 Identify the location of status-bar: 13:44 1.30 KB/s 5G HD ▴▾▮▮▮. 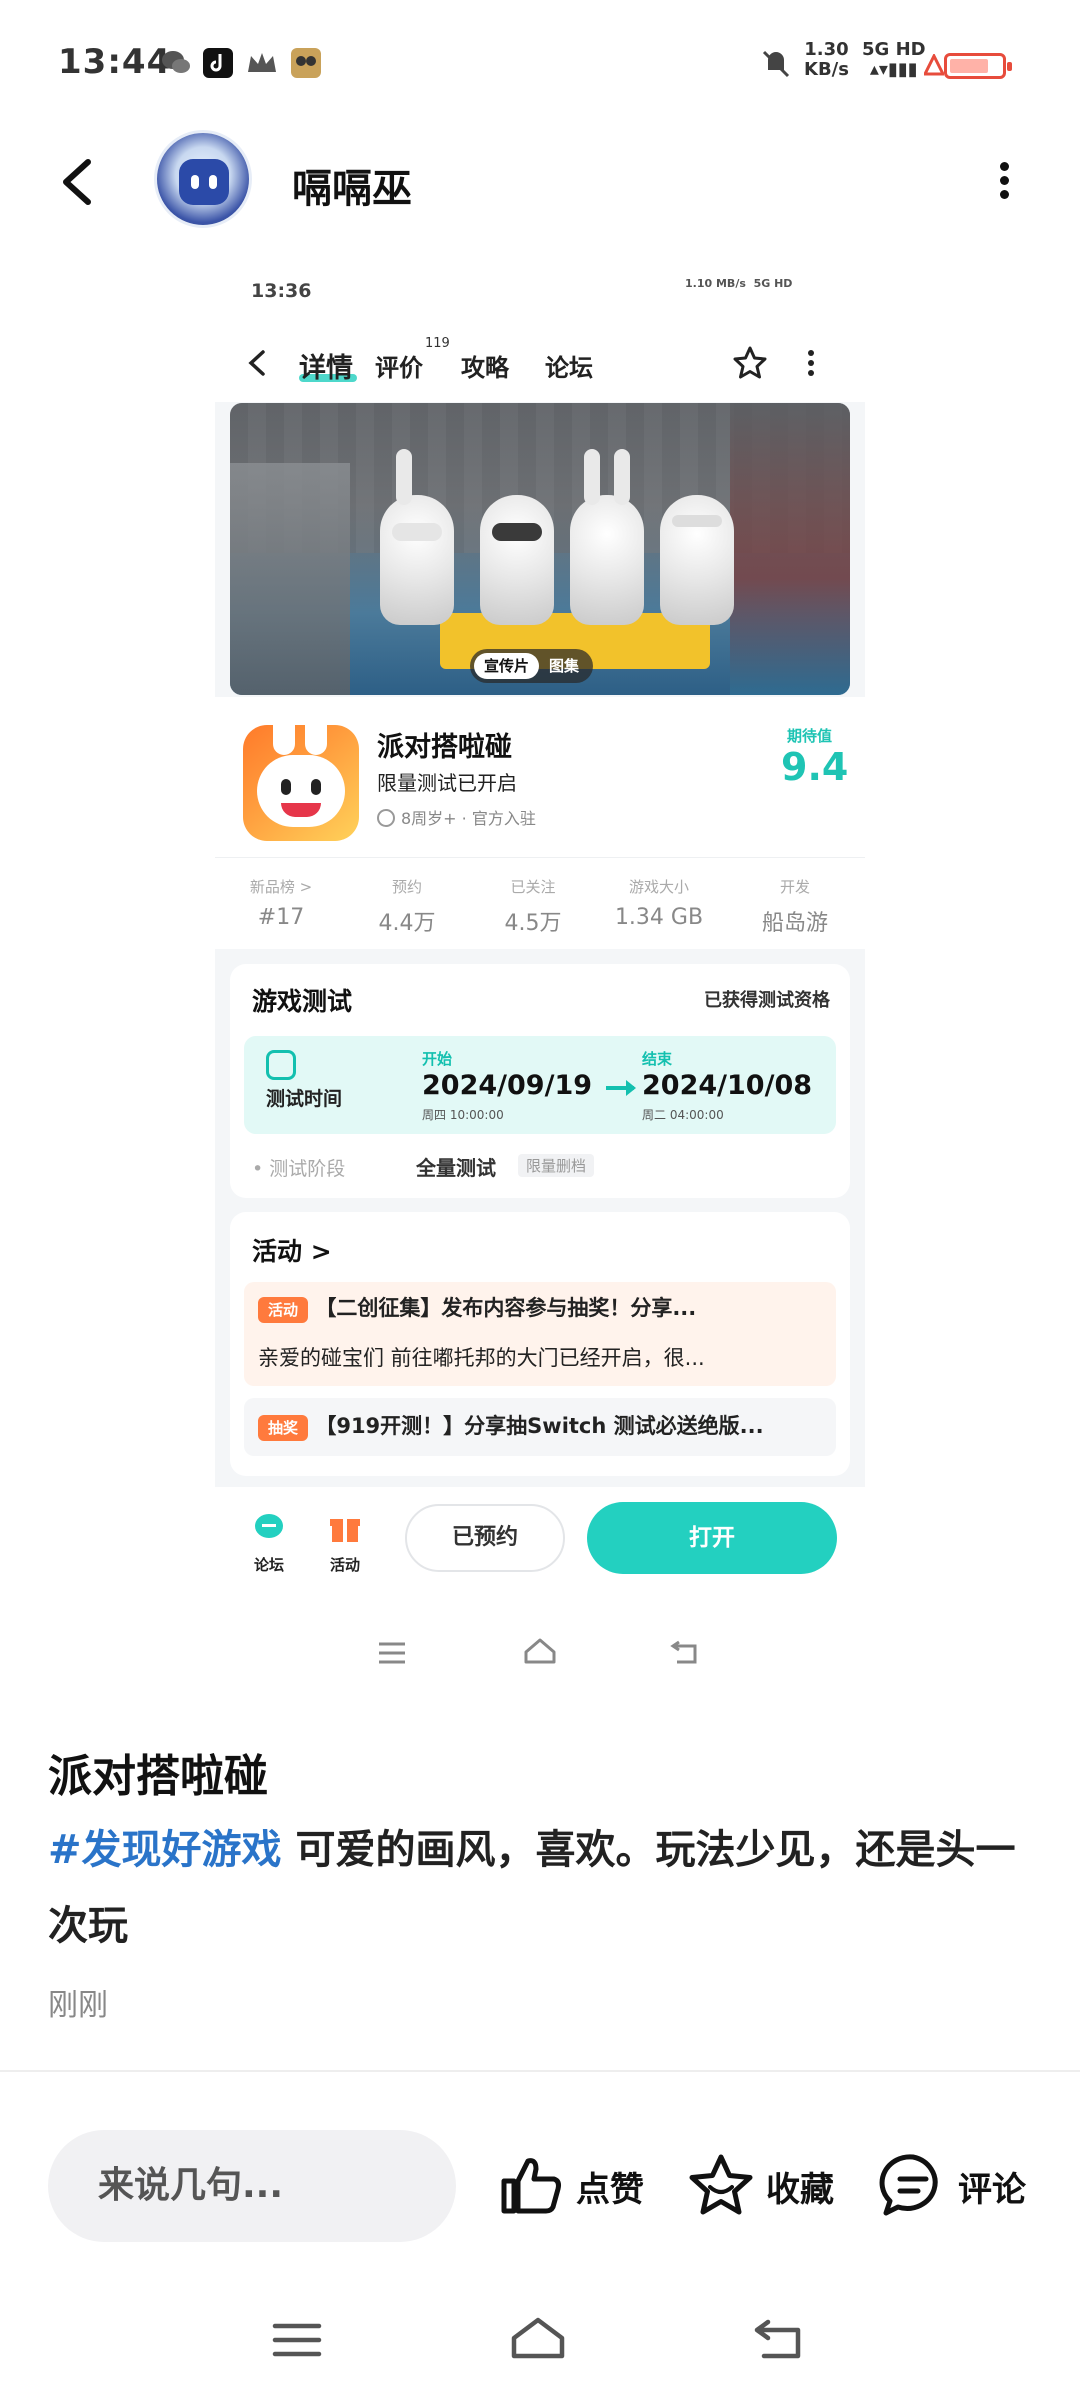
(540, 60).